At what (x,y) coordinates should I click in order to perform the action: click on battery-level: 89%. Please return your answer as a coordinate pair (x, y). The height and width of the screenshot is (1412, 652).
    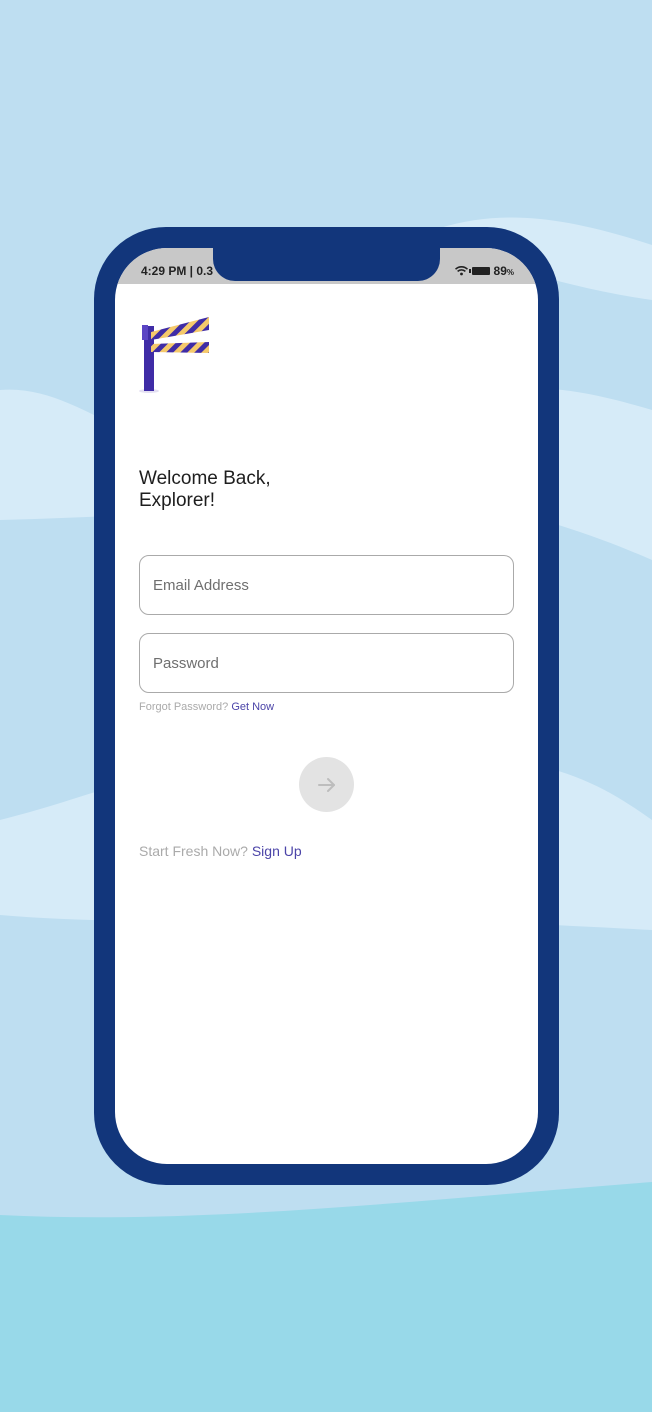
    Looking at the image, I should click on (503, 271).